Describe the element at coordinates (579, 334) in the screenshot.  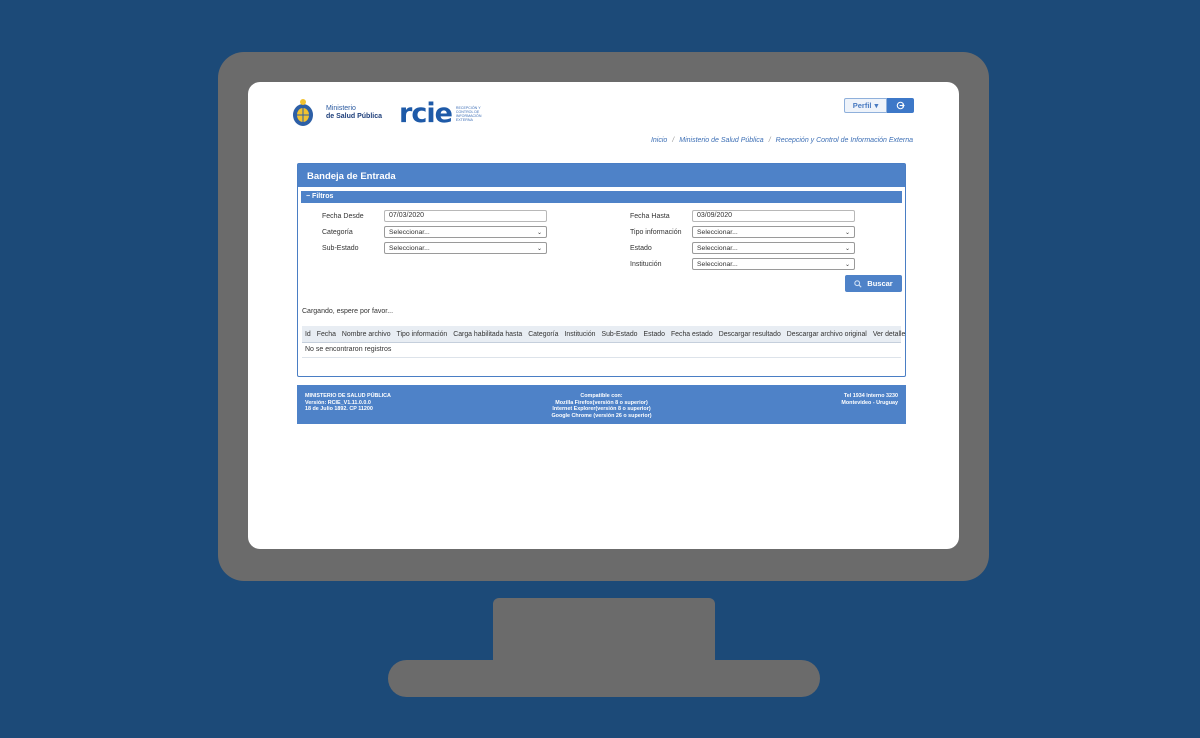
I see `col-institucion: Institución` at that location.